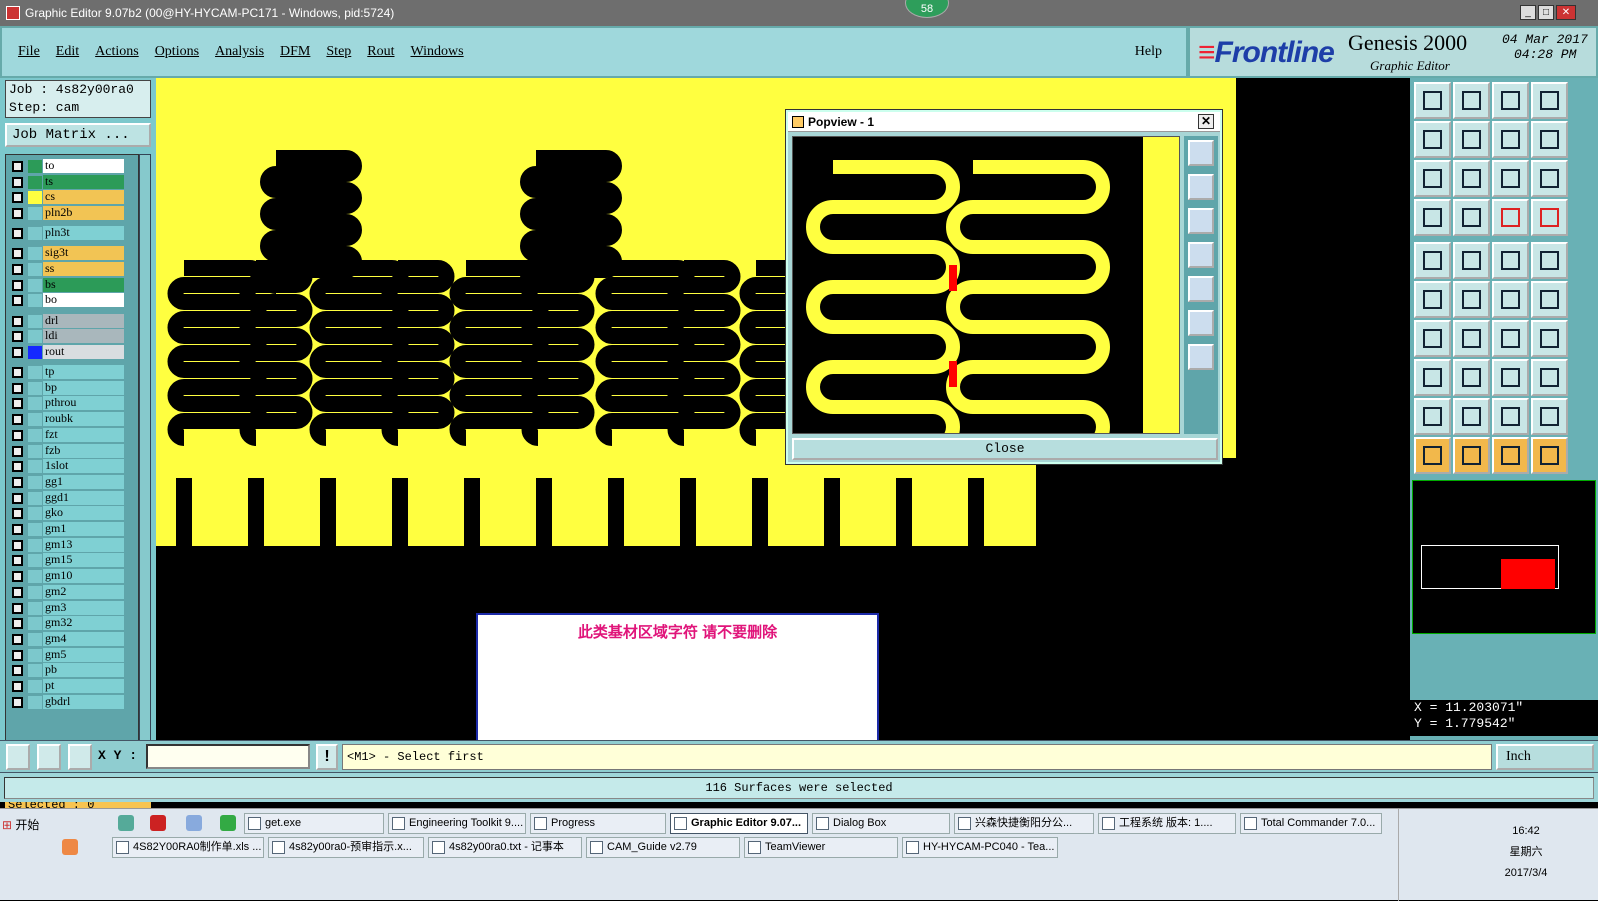  What do you see at coordinates (1549, 100) in the screenshot?
I see `window-icon` at bounding box center [1549, 100].